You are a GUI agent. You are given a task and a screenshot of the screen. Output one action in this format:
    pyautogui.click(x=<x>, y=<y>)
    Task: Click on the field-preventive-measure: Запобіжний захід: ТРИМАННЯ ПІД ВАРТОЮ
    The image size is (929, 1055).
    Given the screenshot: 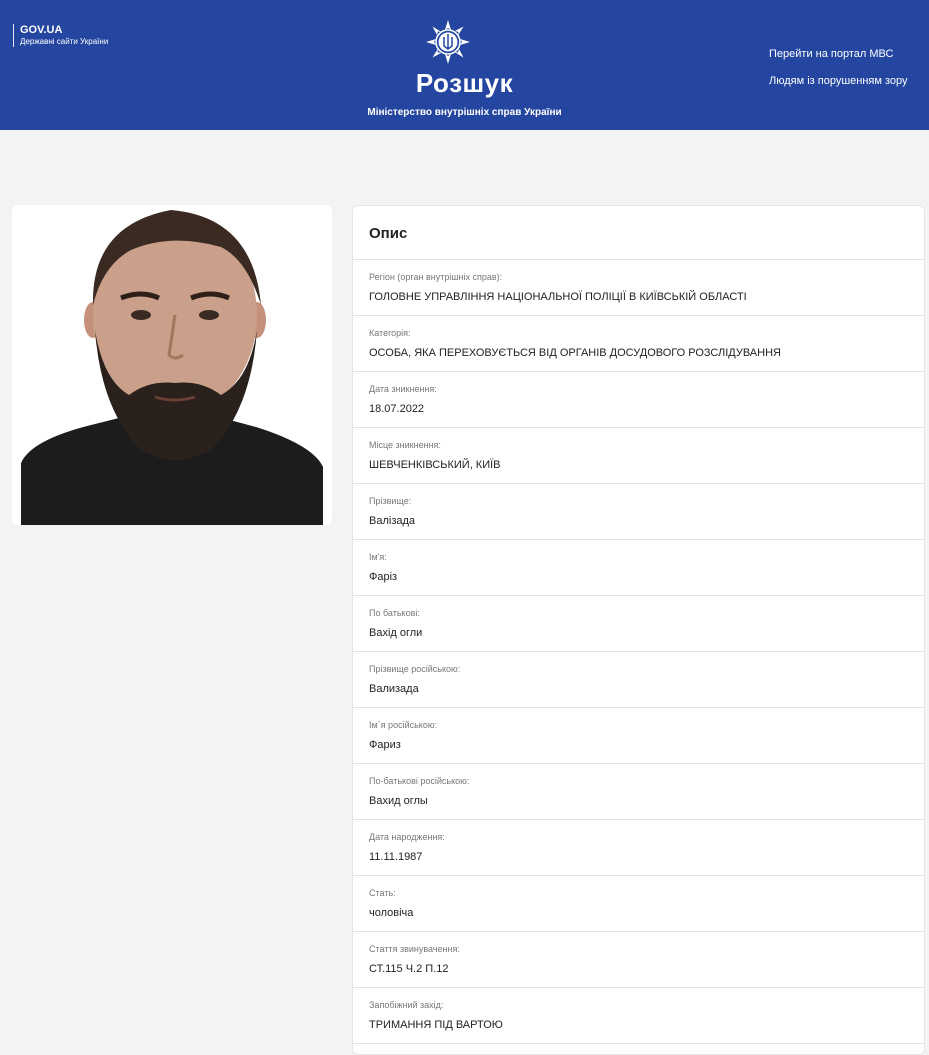 What is the action you would take?
    pyautogui.click(x=638, y=1016)
    